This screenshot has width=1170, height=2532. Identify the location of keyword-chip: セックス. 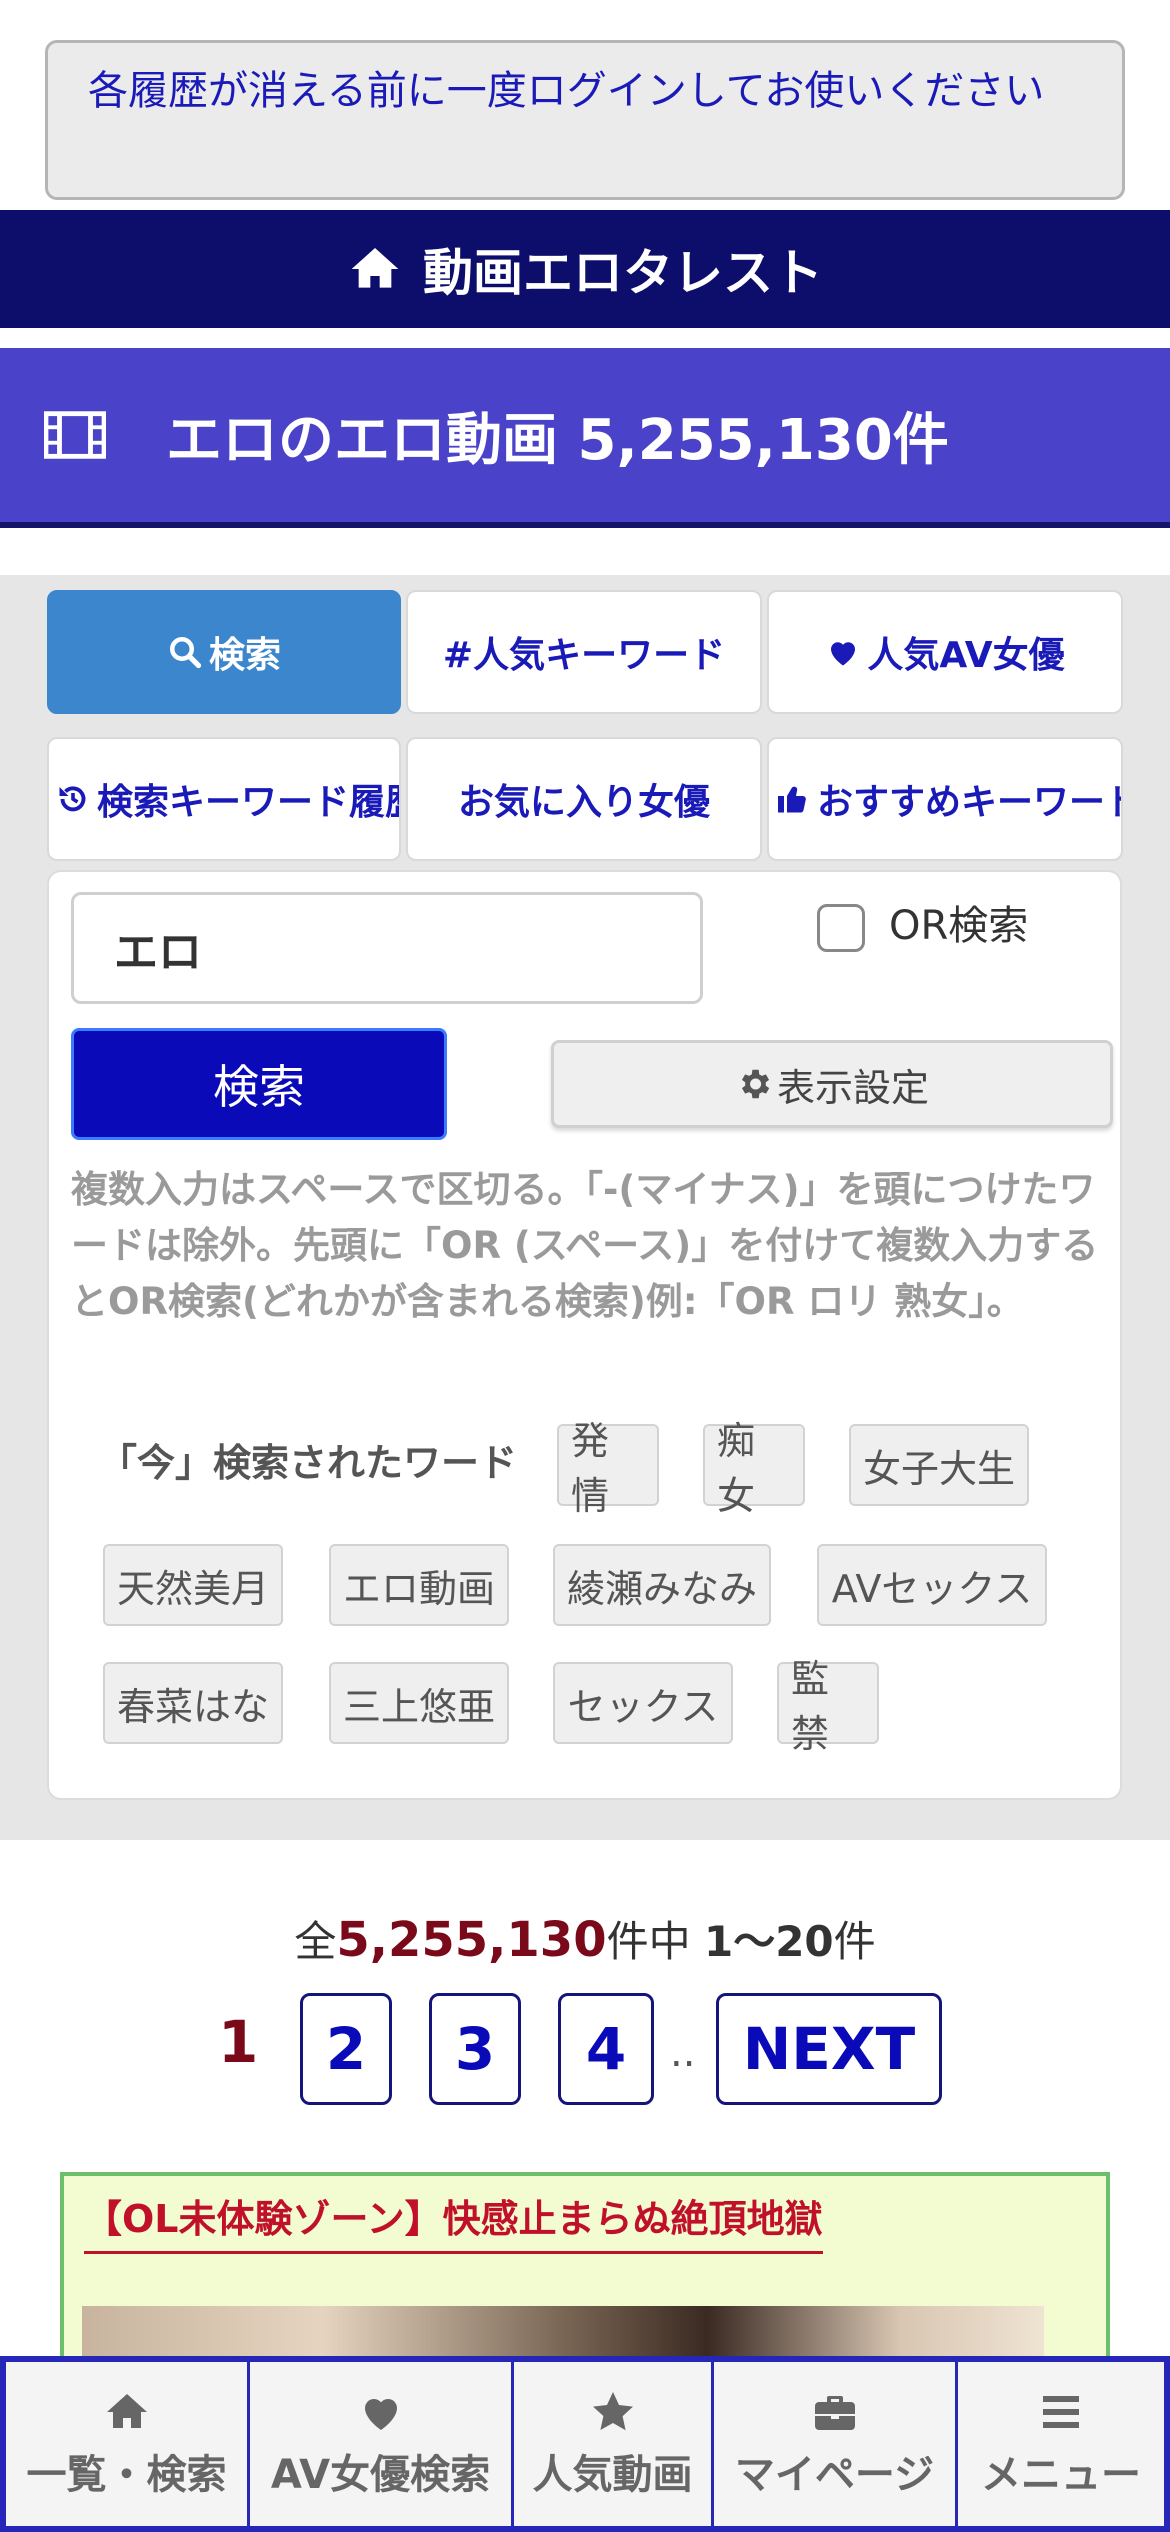
(643, 1703).